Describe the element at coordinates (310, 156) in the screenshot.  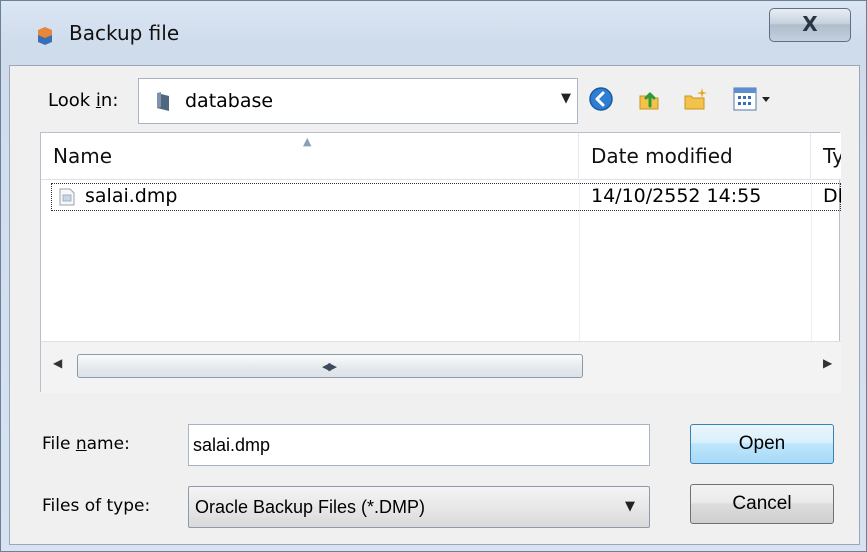
I see `column-header-name: Name ▲` at that location.